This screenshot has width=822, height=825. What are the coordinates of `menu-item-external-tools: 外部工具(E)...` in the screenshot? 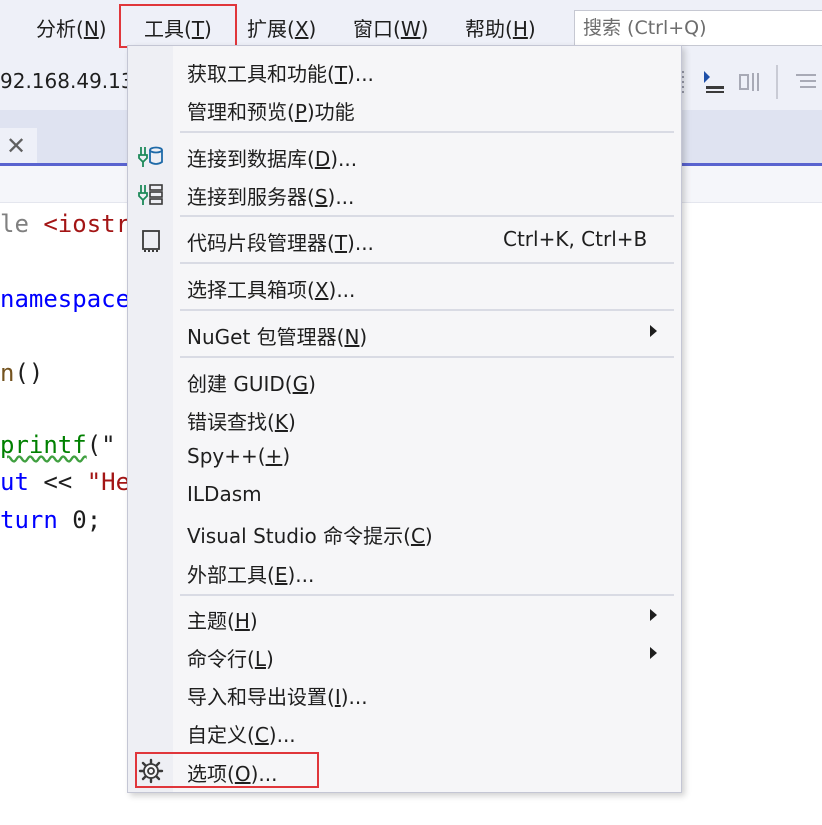 It's located at (404, 572).